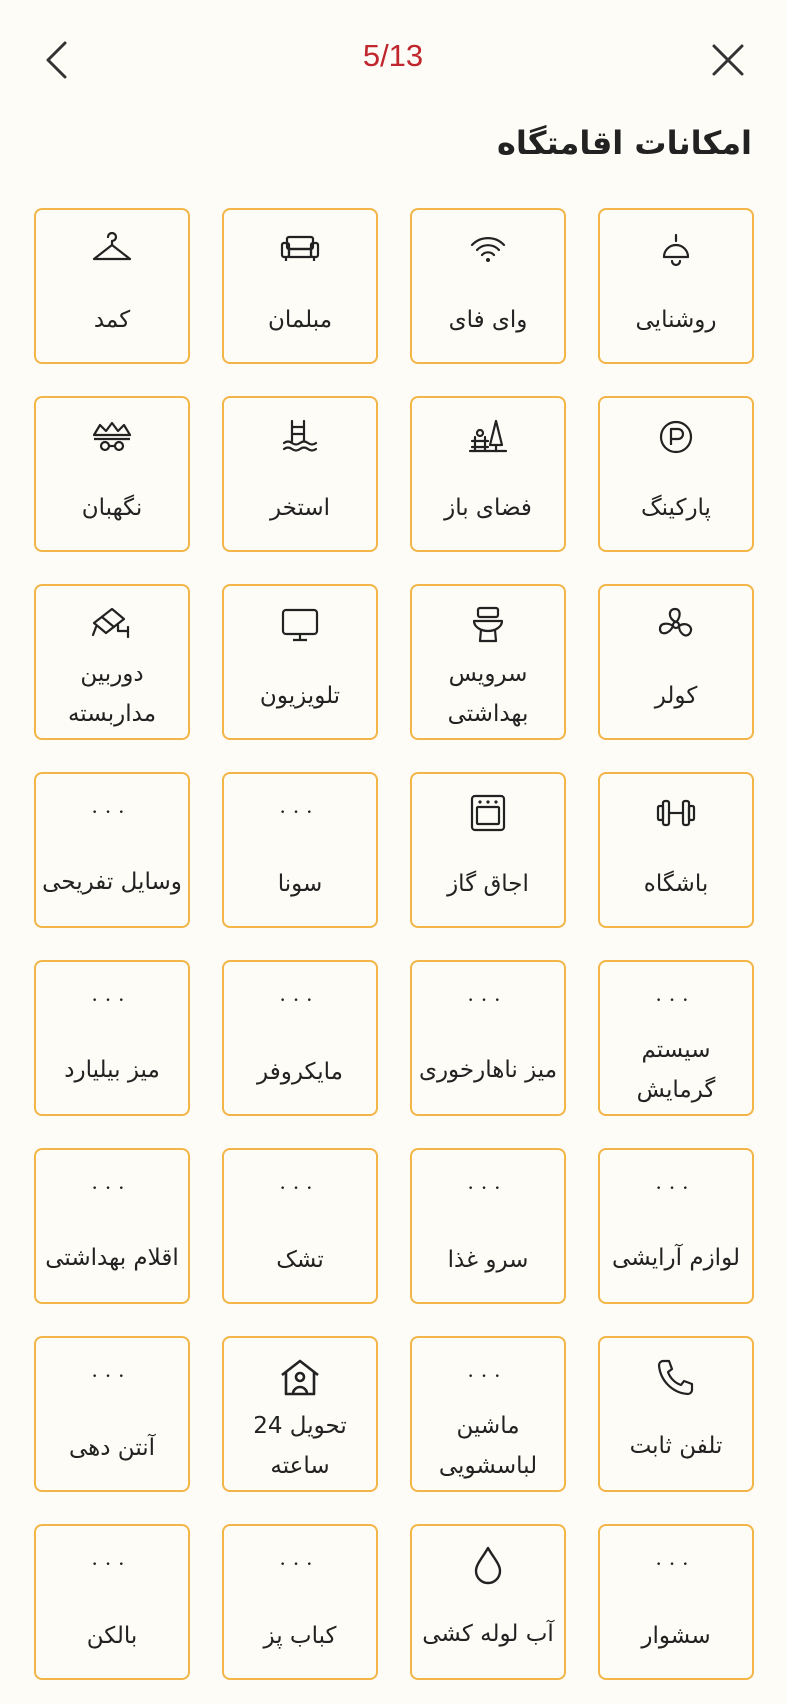 Image resolution: width=786 pixels, height=1704 pixels. What do you see at coordinates (676, 850) in the screenshot?
I see `amenity-tile: باشگاه` at bounding box center [676, 850].